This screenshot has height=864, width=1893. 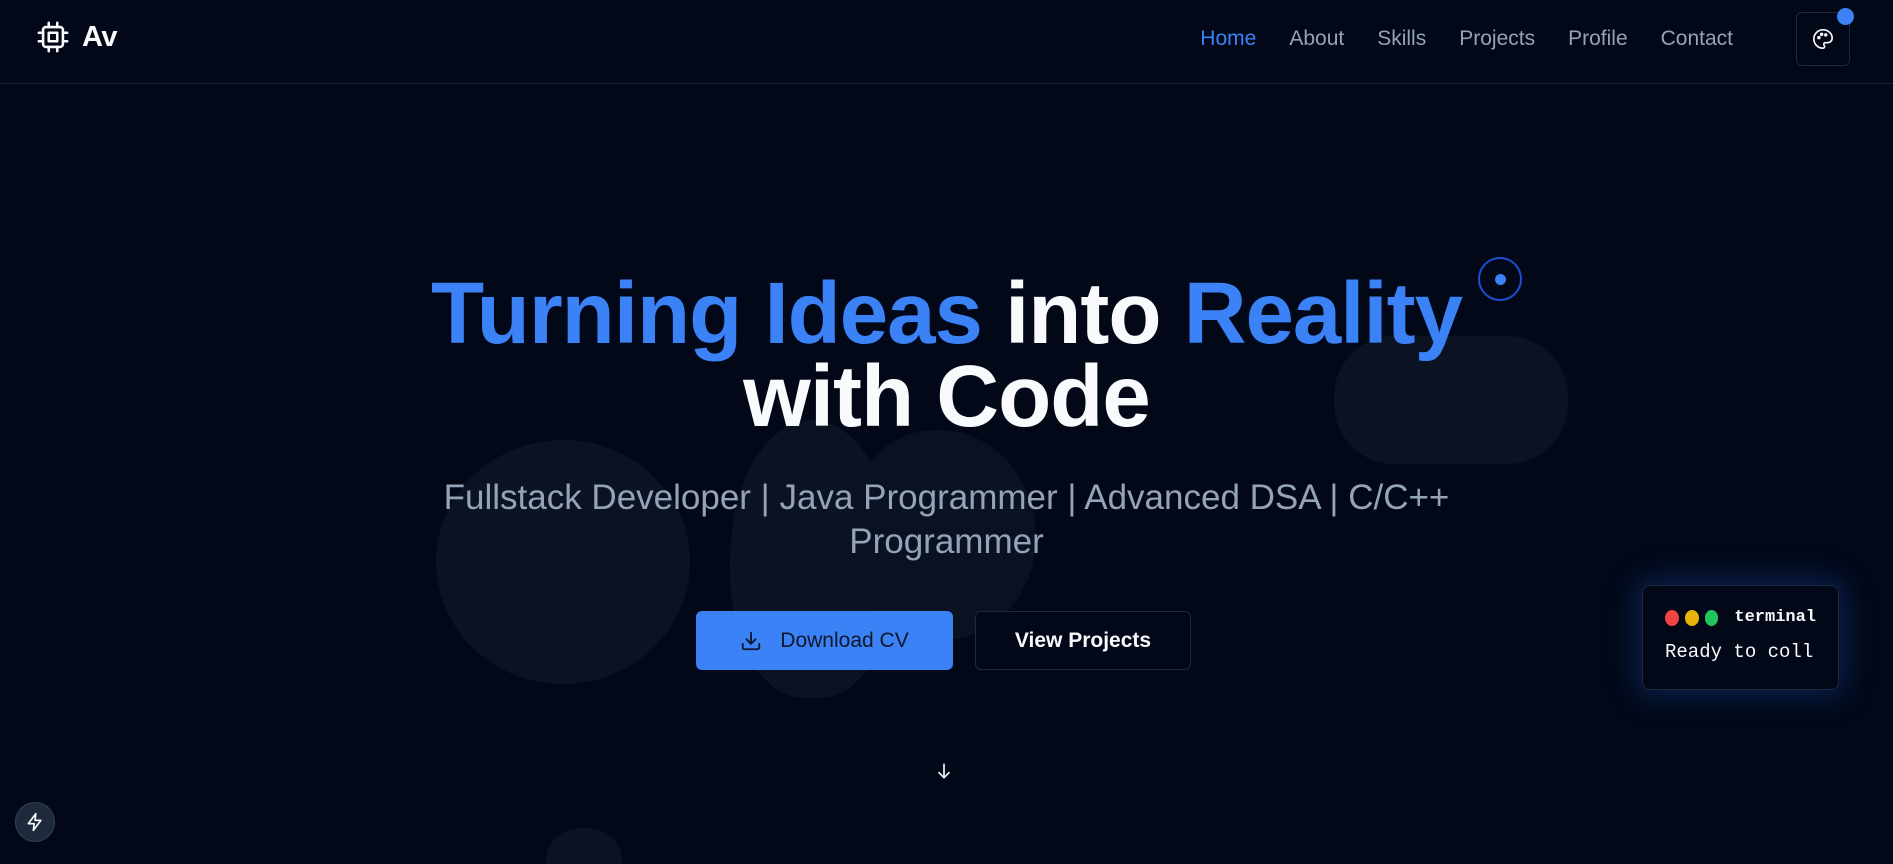 I want to click on palette-icon, so click(x=1823, y=39).